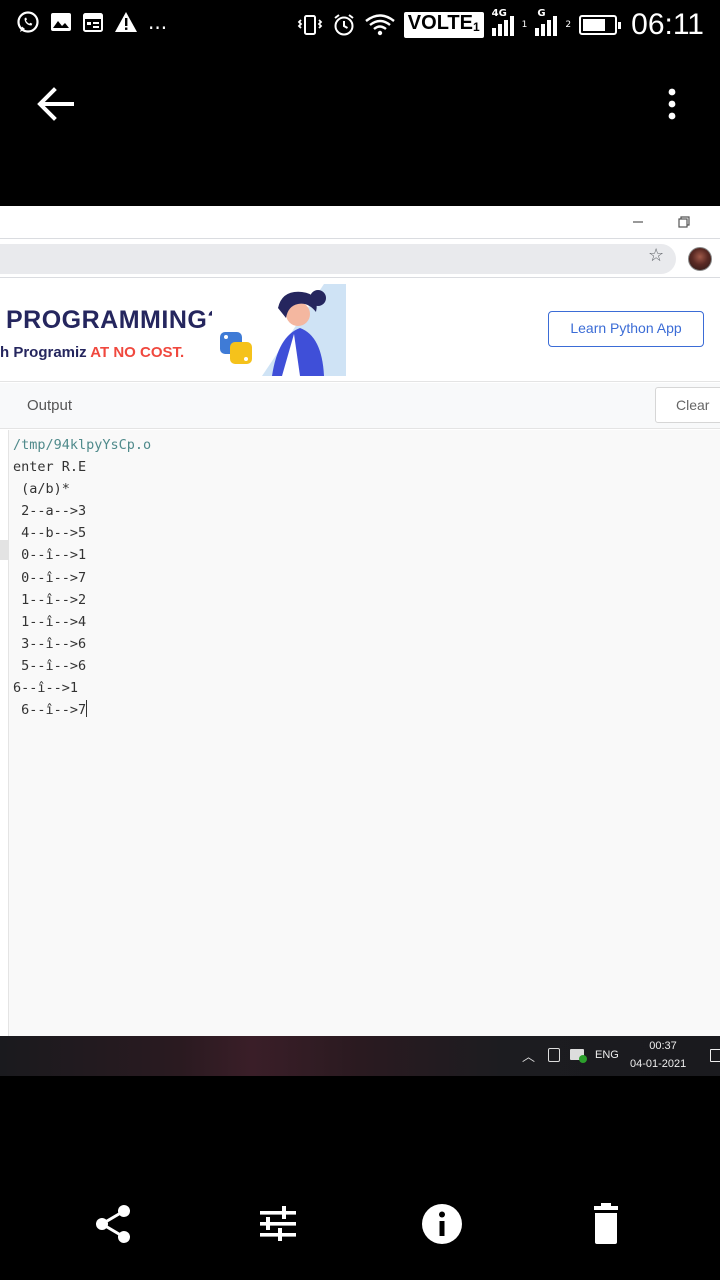 The width and height of the screenshot is (720, 1280). What do you see at coordinates (606, 1224) in the screenshot?
I see `delete-icon` at bounding box center [606, 1224].